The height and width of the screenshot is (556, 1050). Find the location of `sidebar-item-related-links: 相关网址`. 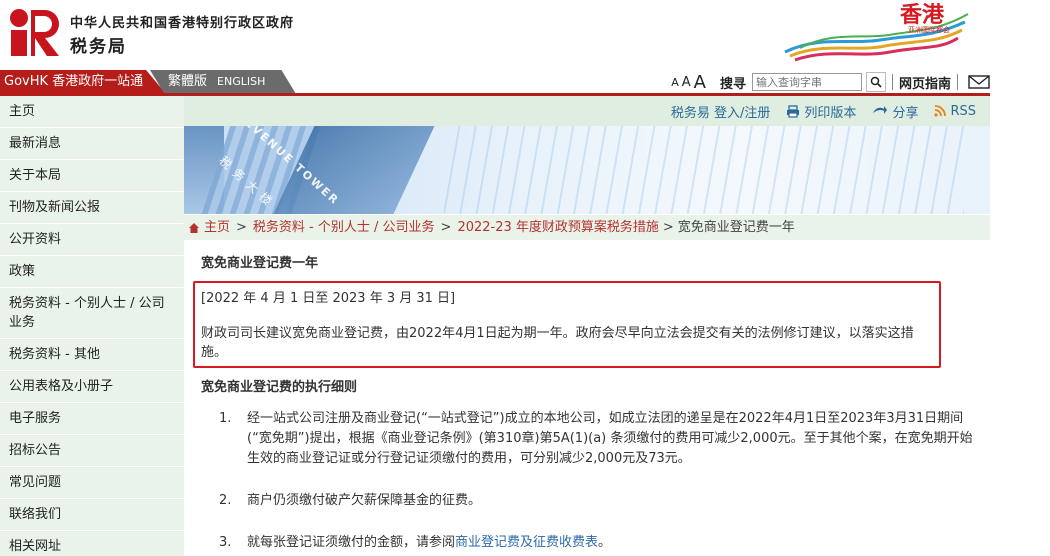

sidebar-item-related-links: 相关网址 is located at coordinates (92, 543).